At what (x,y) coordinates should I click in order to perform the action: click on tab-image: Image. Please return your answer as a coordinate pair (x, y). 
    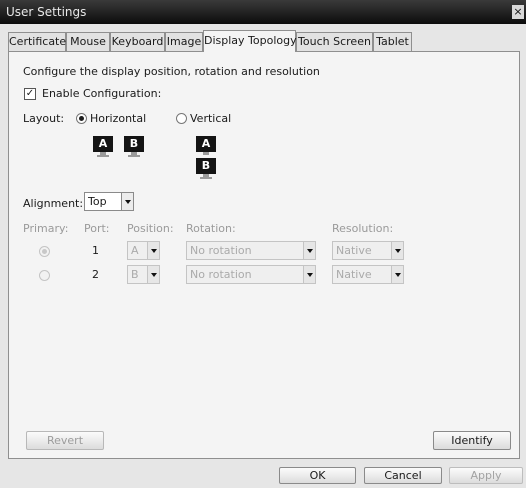
    Looking at the image, I should click on (184, 41).